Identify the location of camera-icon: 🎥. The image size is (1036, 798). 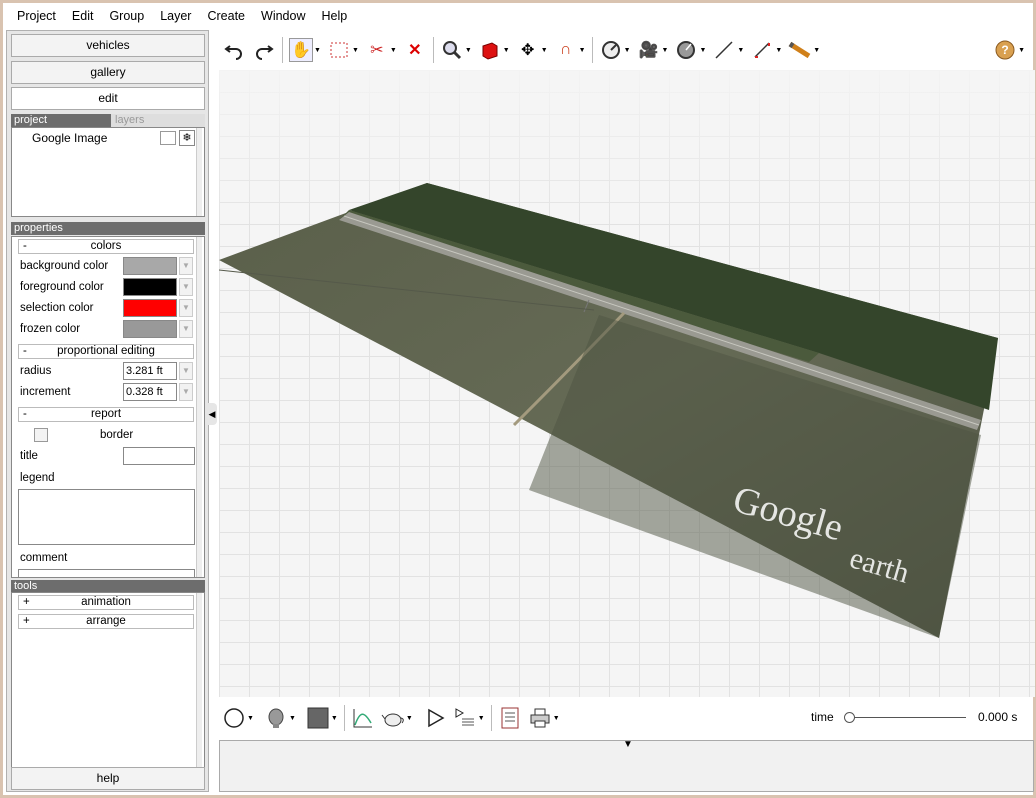
(649, 50).